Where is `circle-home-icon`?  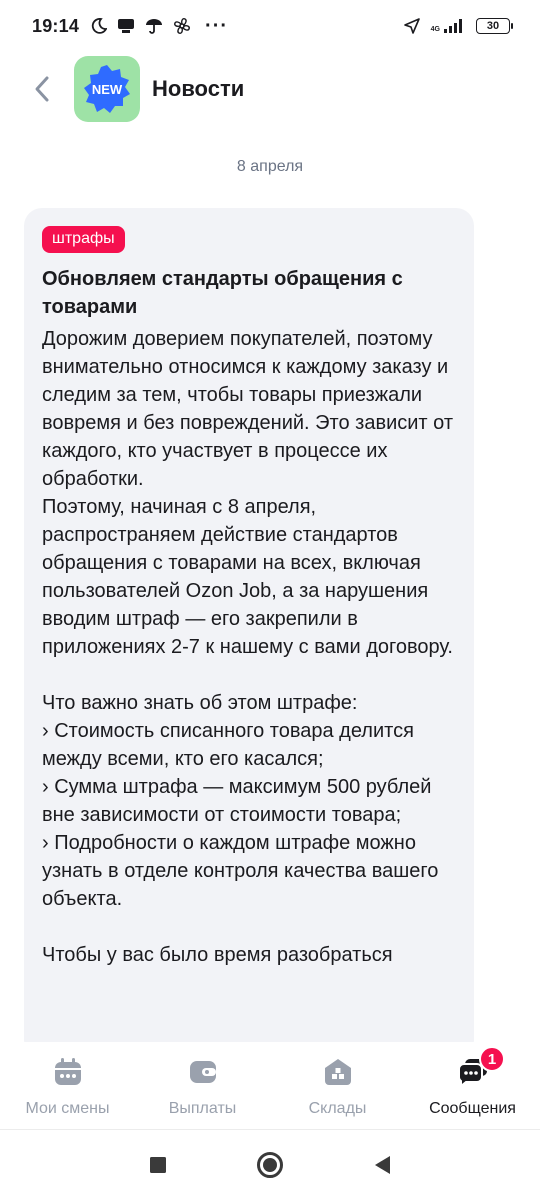
circle-home-icon is located at coordinates (270, 1165).